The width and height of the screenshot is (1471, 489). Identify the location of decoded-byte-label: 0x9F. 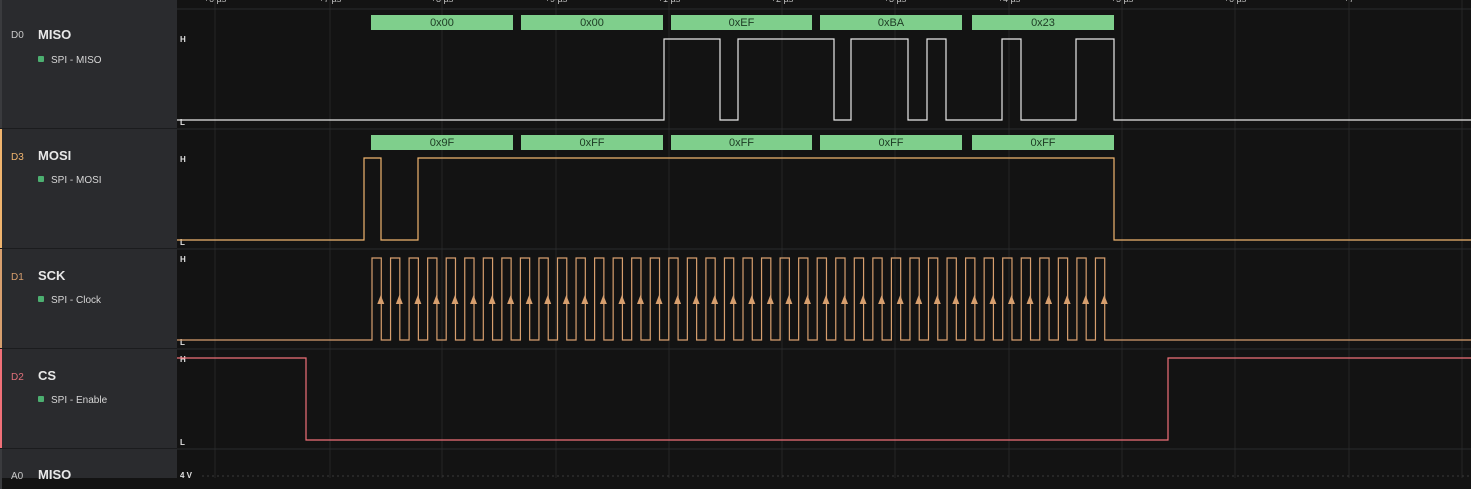
(442, 143).